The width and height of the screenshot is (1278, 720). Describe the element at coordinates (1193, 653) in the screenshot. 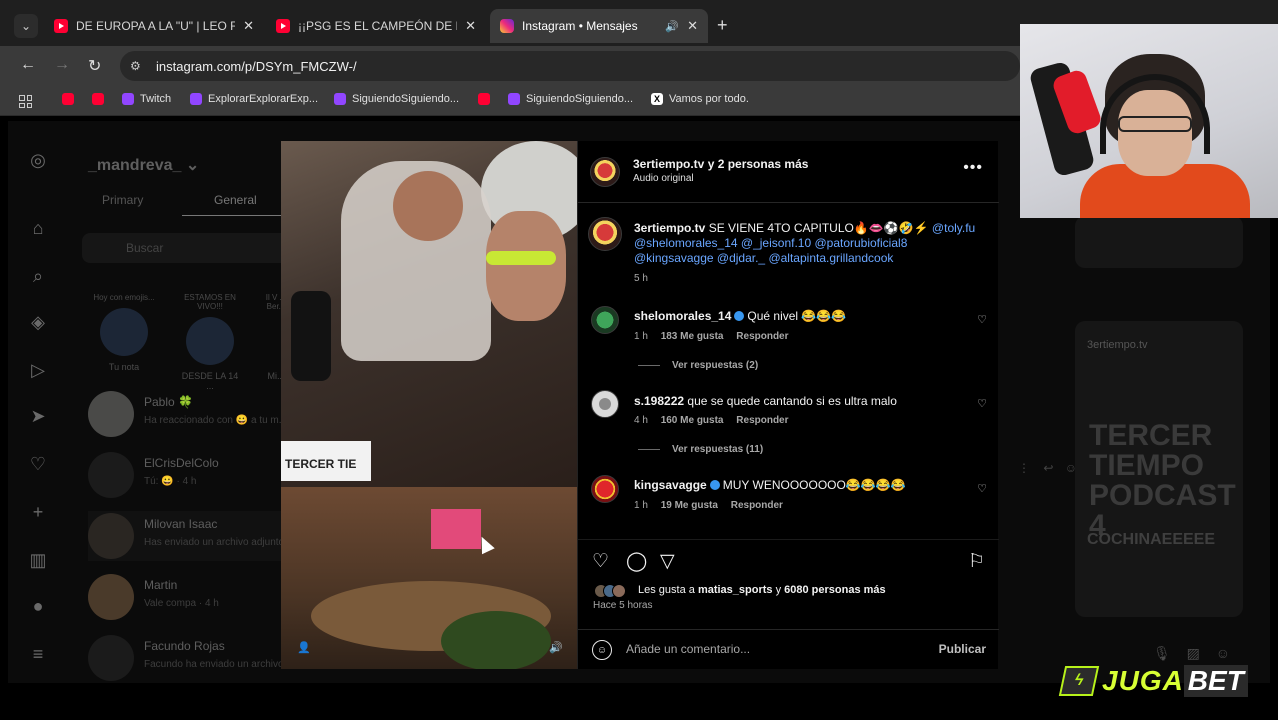

I see `image-icon: ▨` at that location.